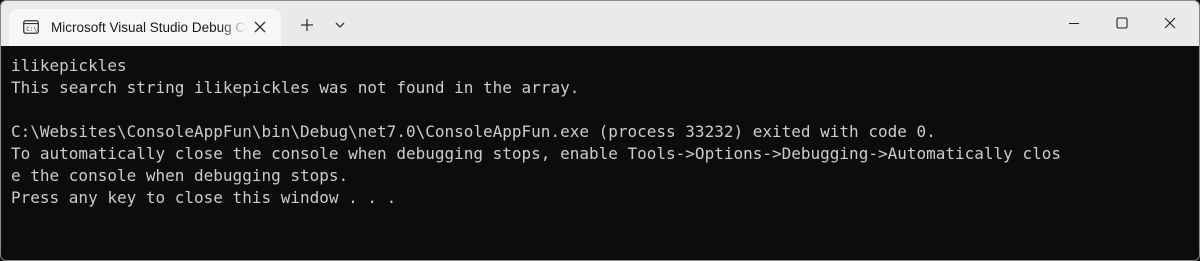  I want to click on close-icon, so click(1170, 23).